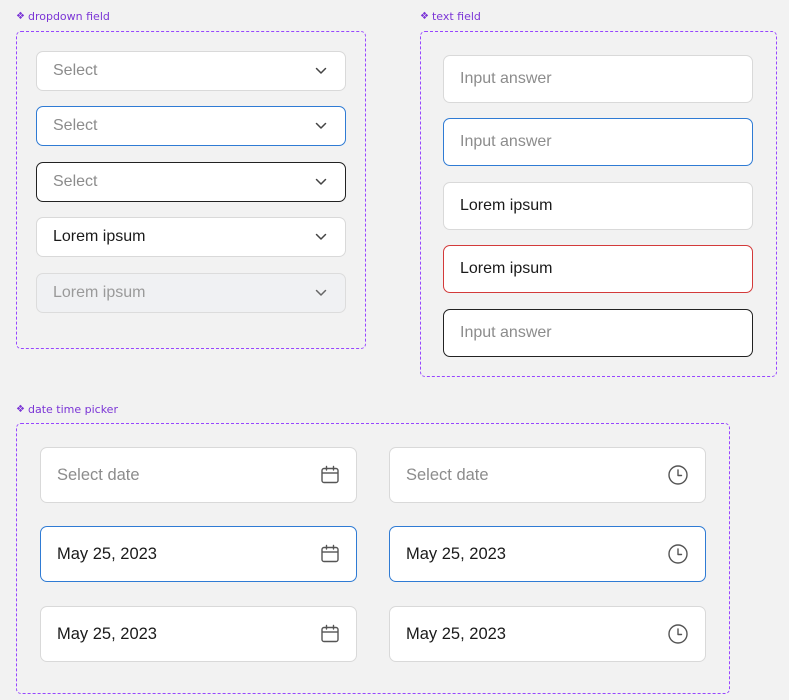 This screenshot has width=789, height=700. Describe the element at coordinates (63, 16) in the screenshot. I see `dropdown-field-label: ❖ dropdown field` at that location.